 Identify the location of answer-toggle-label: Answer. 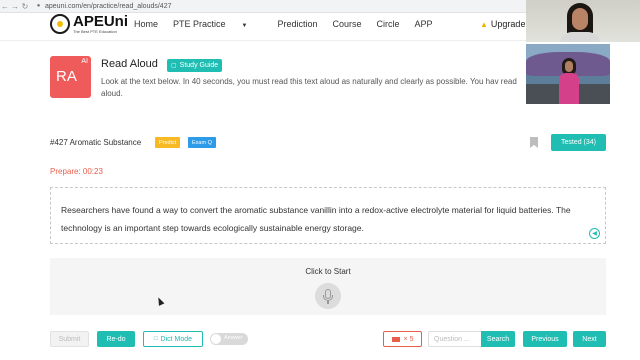
(233, 338).